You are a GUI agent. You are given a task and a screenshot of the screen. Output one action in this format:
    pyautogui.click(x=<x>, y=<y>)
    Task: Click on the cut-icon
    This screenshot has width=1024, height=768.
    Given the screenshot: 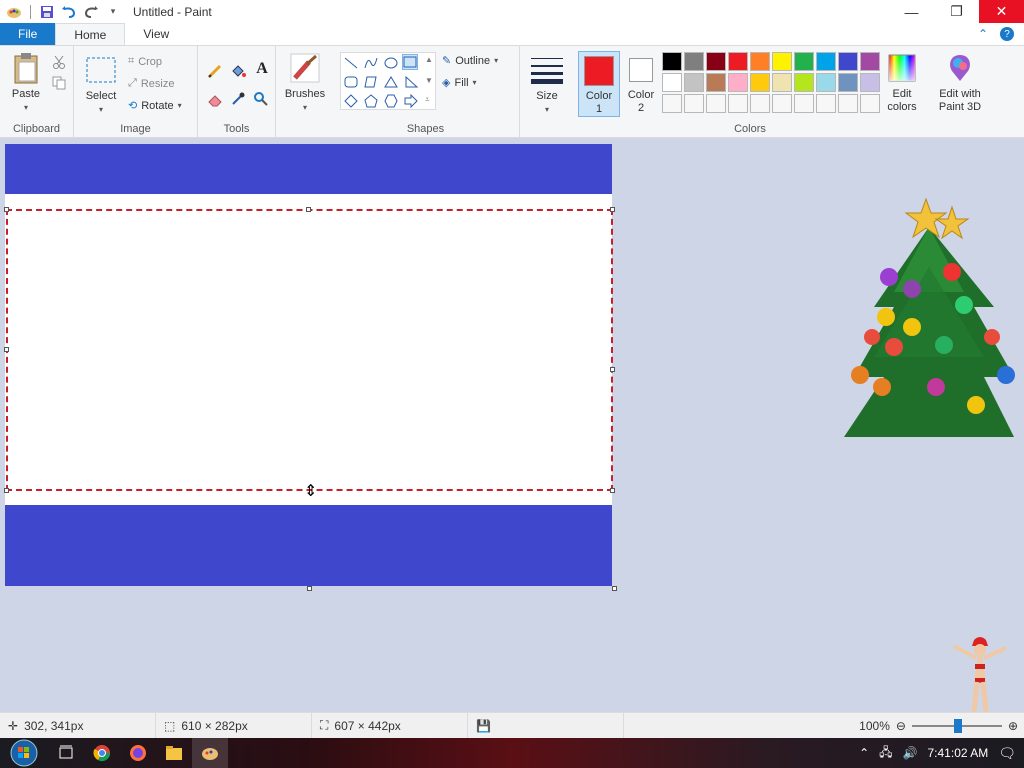 What is the action you would take?
    pyautogui.click(x=59, y=62)
    